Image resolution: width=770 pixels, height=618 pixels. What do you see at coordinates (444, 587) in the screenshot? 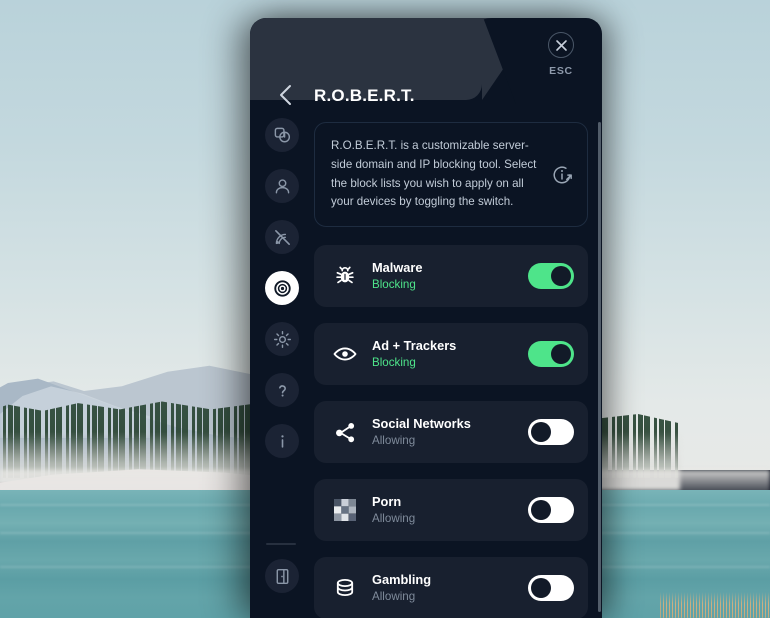
I see `blocklist-row-text: Gambling Allowing` at bounding box center [444, 587].